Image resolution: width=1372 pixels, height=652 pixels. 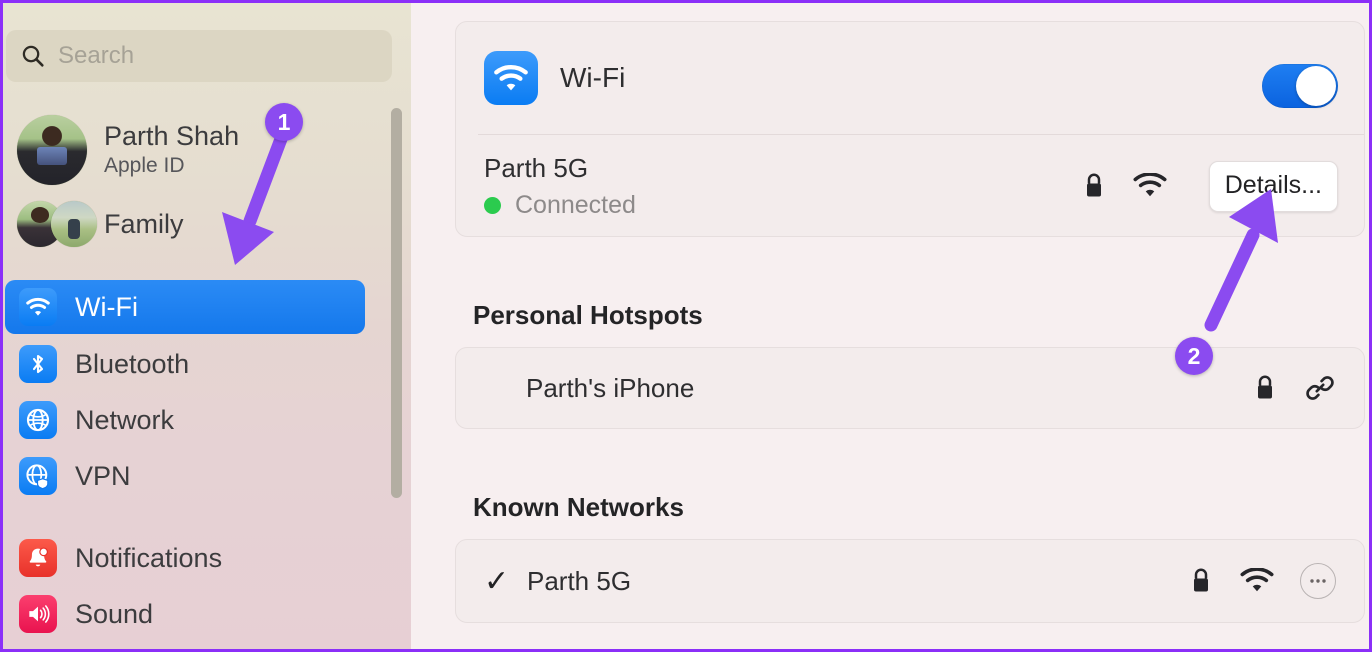 What do you see at coordinates (172, 135) in the screenshot?
I see `account-name: Parth Shah` at bounding box center [172, 135].